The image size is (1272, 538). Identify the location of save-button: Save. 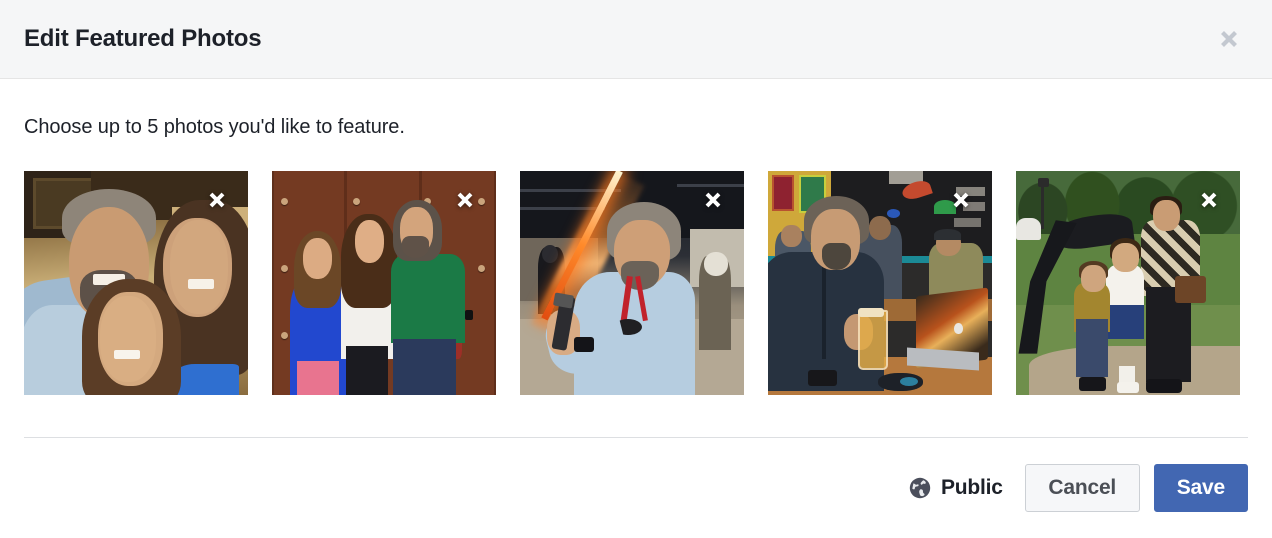
(1200, 488).